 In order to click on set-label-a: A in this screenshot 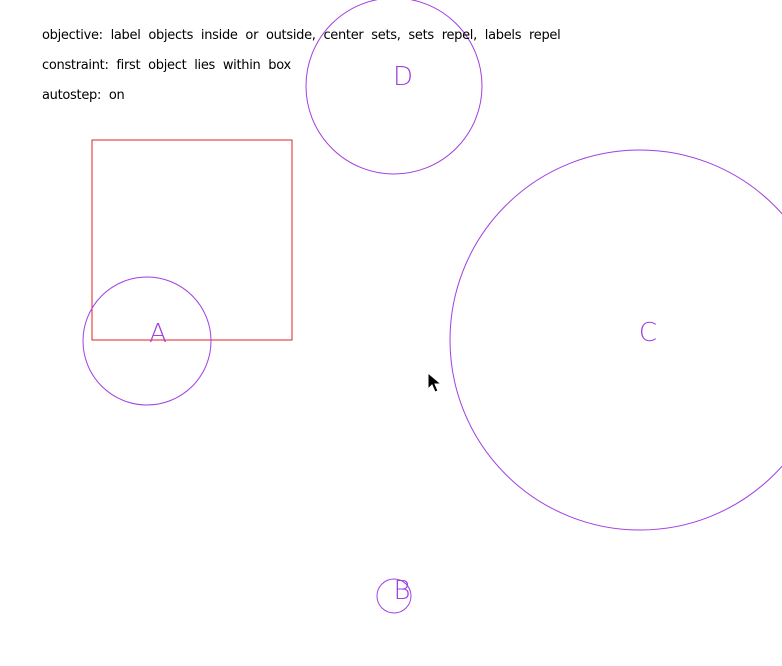, I will do `click(158, 334)`.